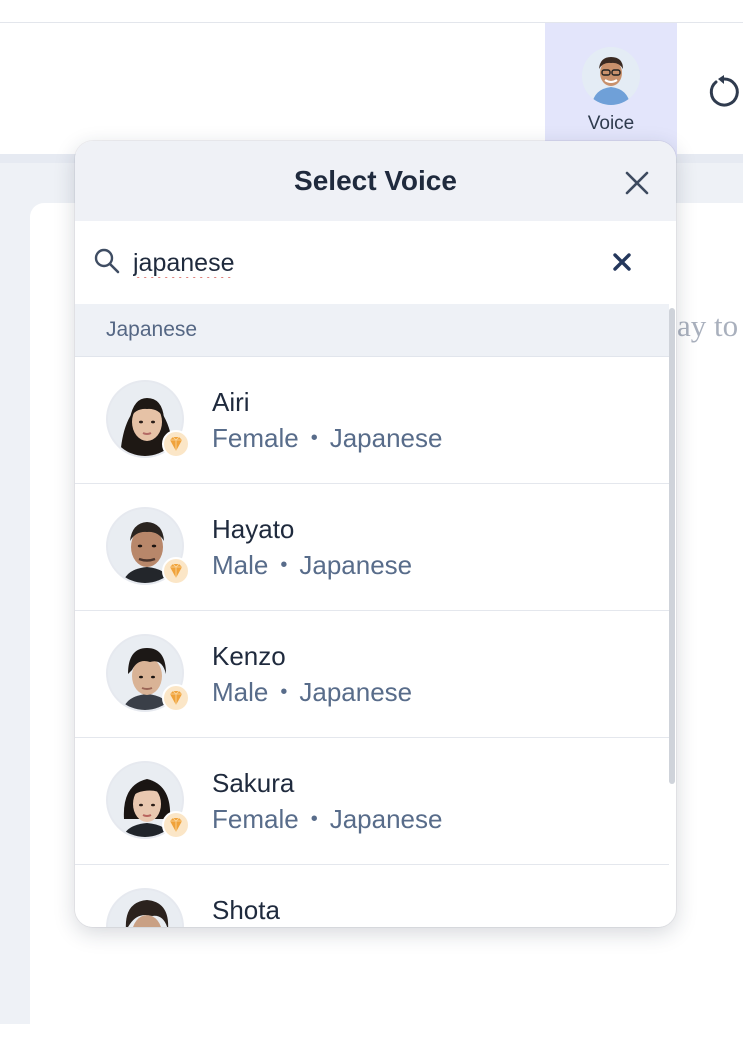  I want to click on section-header-japanese: Japanese, so click(372, 330).